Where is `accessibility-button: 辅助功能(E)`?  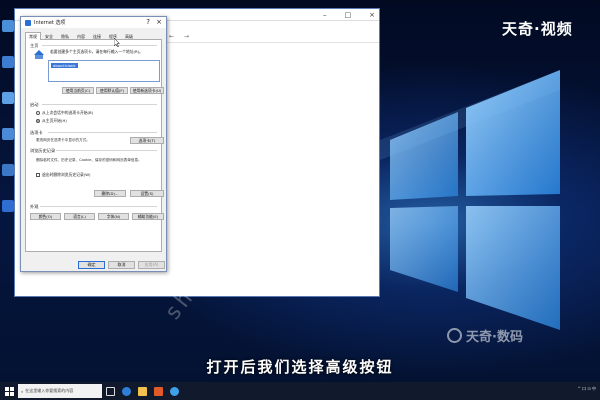 accessibility-button: 辅助功能(E) is located at coordinates (148, 216).